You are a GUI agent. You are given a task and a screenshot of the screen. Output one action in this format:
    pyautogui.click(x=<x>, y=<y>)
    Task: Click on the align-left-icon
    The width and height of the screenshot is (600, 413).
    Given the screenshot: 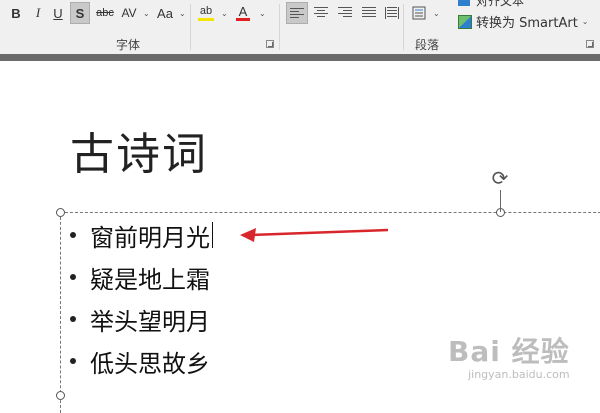 What is the action you would take?
    pyautogui.click(x=297, y=14)
    